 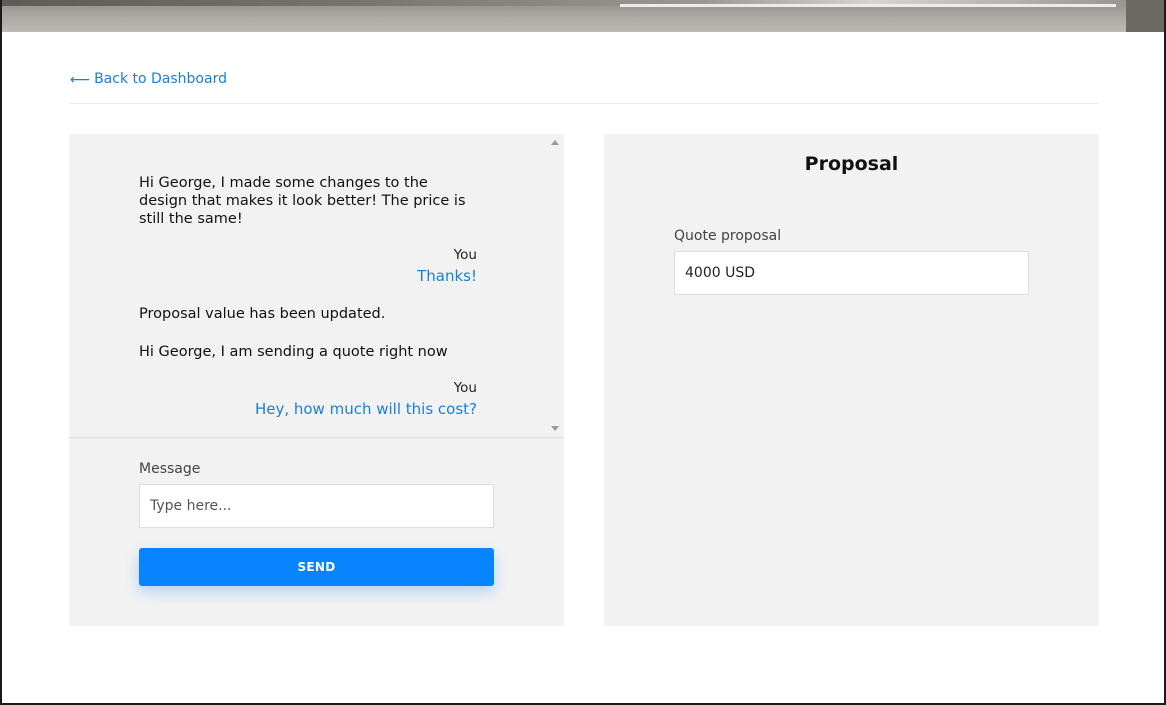 I want to click on chat-message-own: You Thanks!, so click(x=308, y=266).